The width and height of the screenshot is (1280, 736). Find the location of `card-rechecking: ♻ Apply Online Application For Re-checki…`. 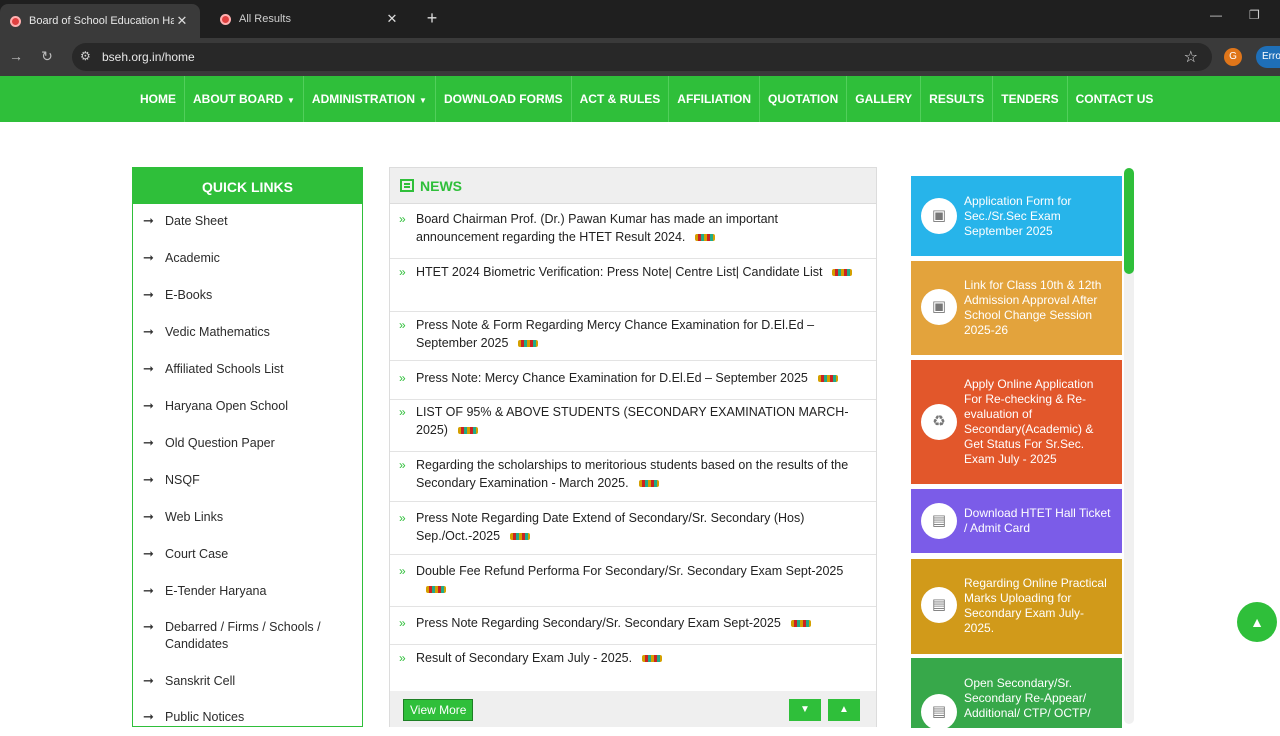

card-rechecking: ♻ Apply Online Application For Re-checki… is located at coordinates (1016, 422).